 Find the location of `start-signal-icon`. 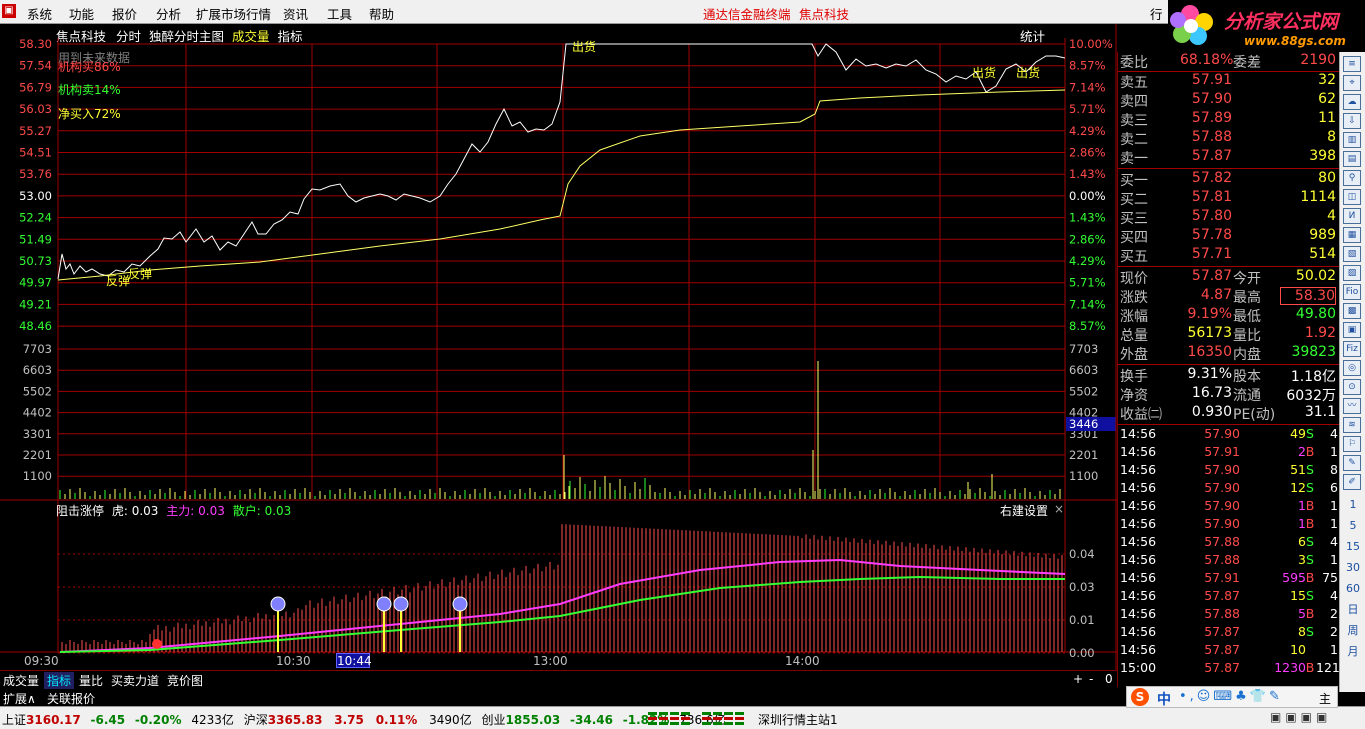

start-signal-icon is located at coordinates (157, 644).